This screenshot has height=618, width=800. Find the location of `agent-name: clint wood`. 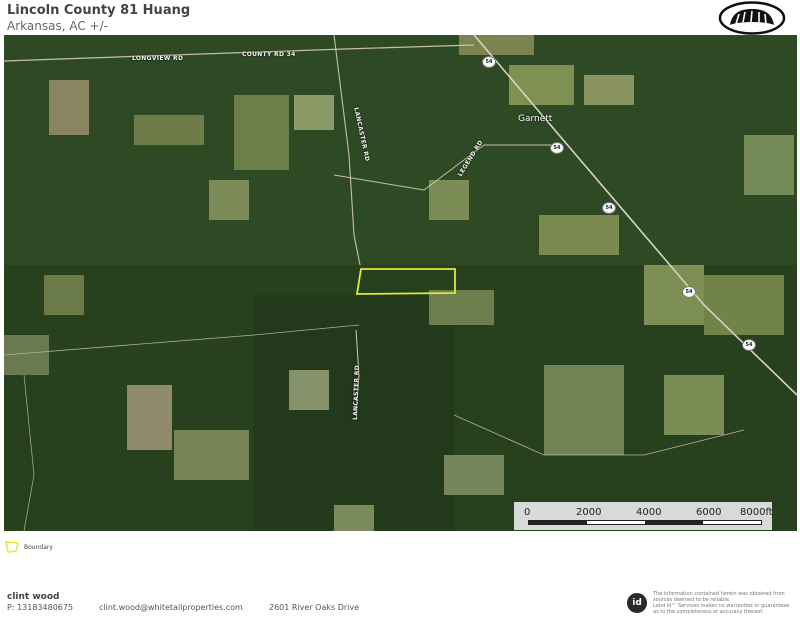

agent-name: clint wood is located at coordinates (33, 597).